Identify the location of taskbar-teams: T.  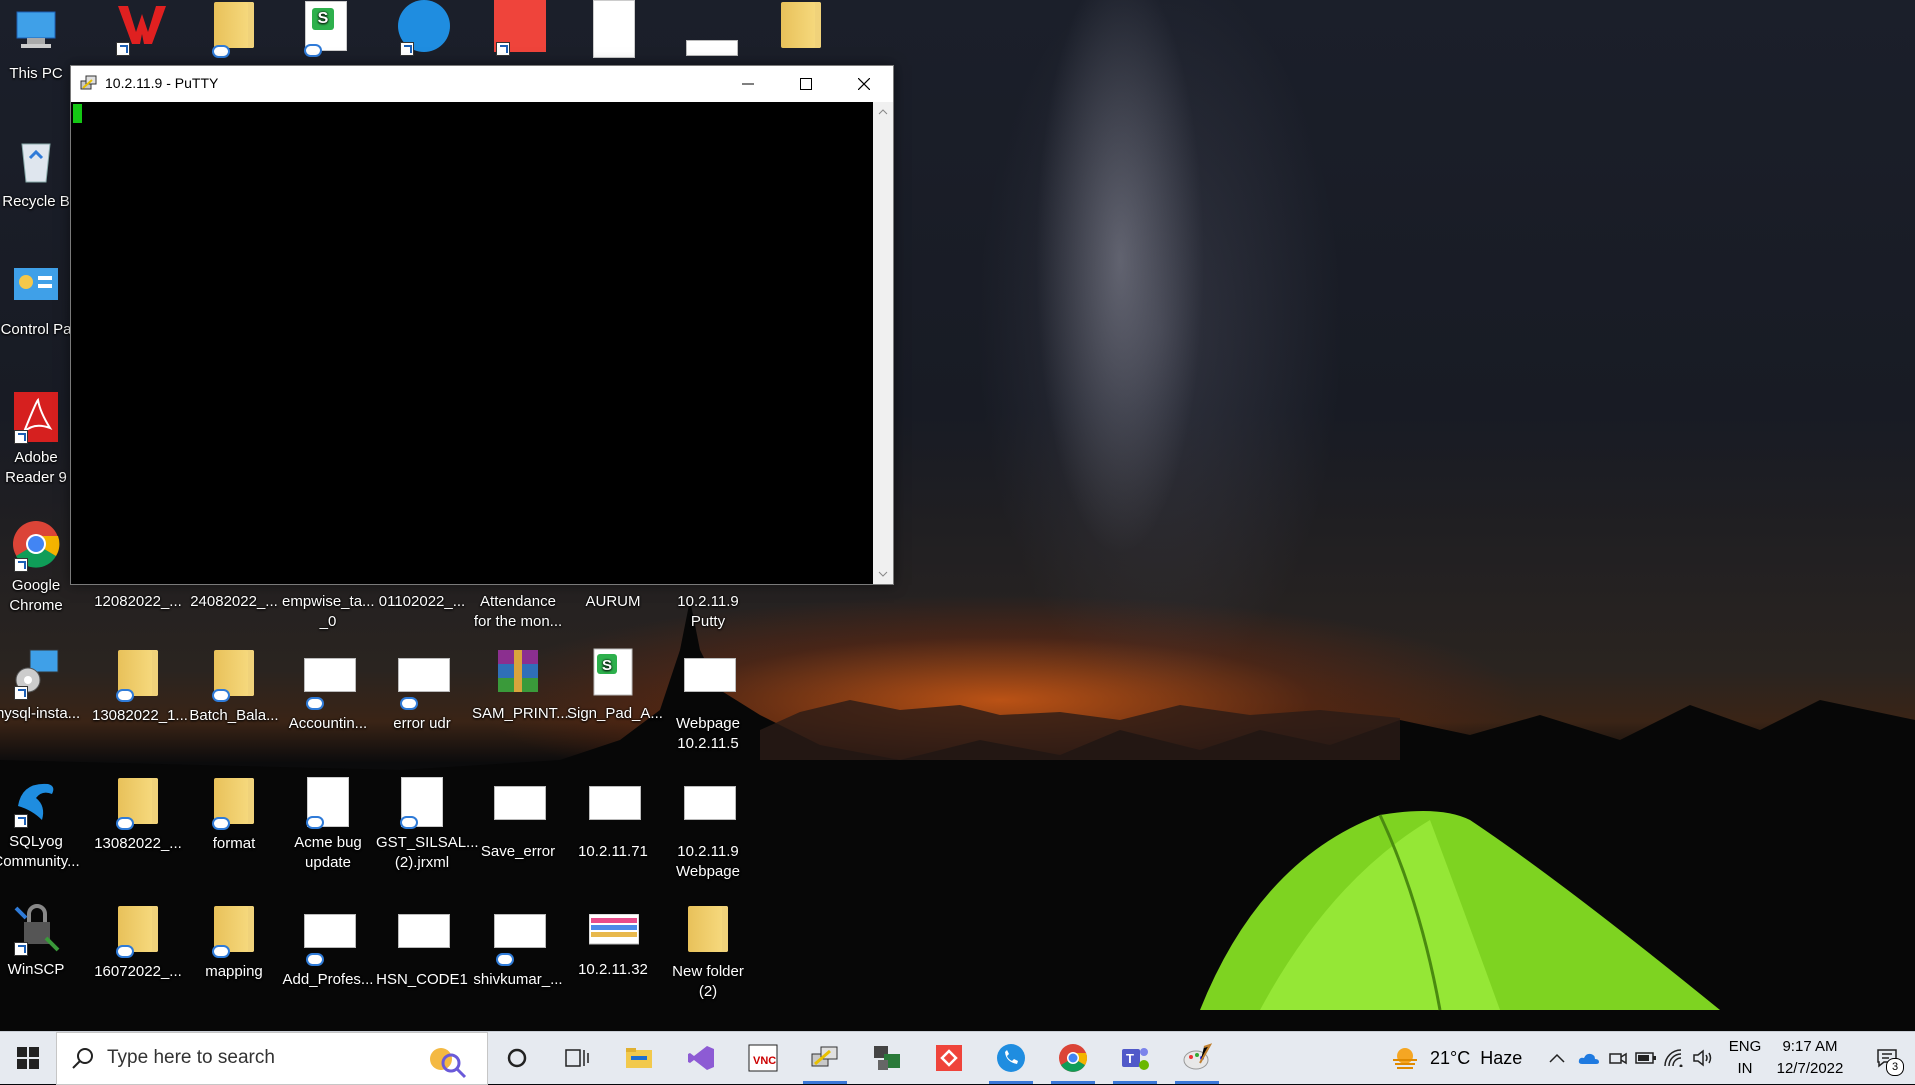
(1135, 1058).